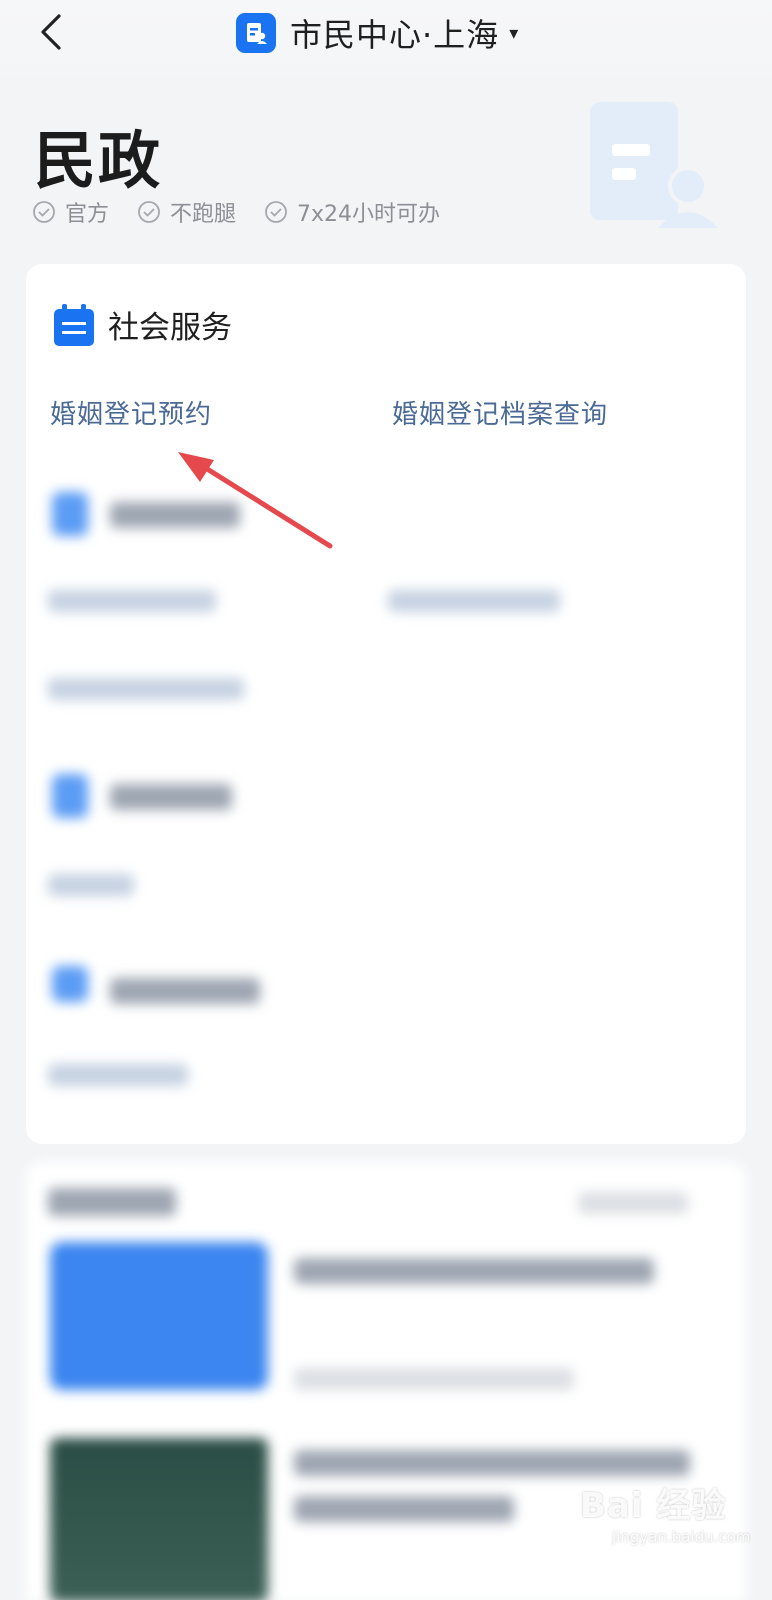 The height and width of the screenshot is (1600, 772). I want to click on category-title: 民政, so click(98, 160).